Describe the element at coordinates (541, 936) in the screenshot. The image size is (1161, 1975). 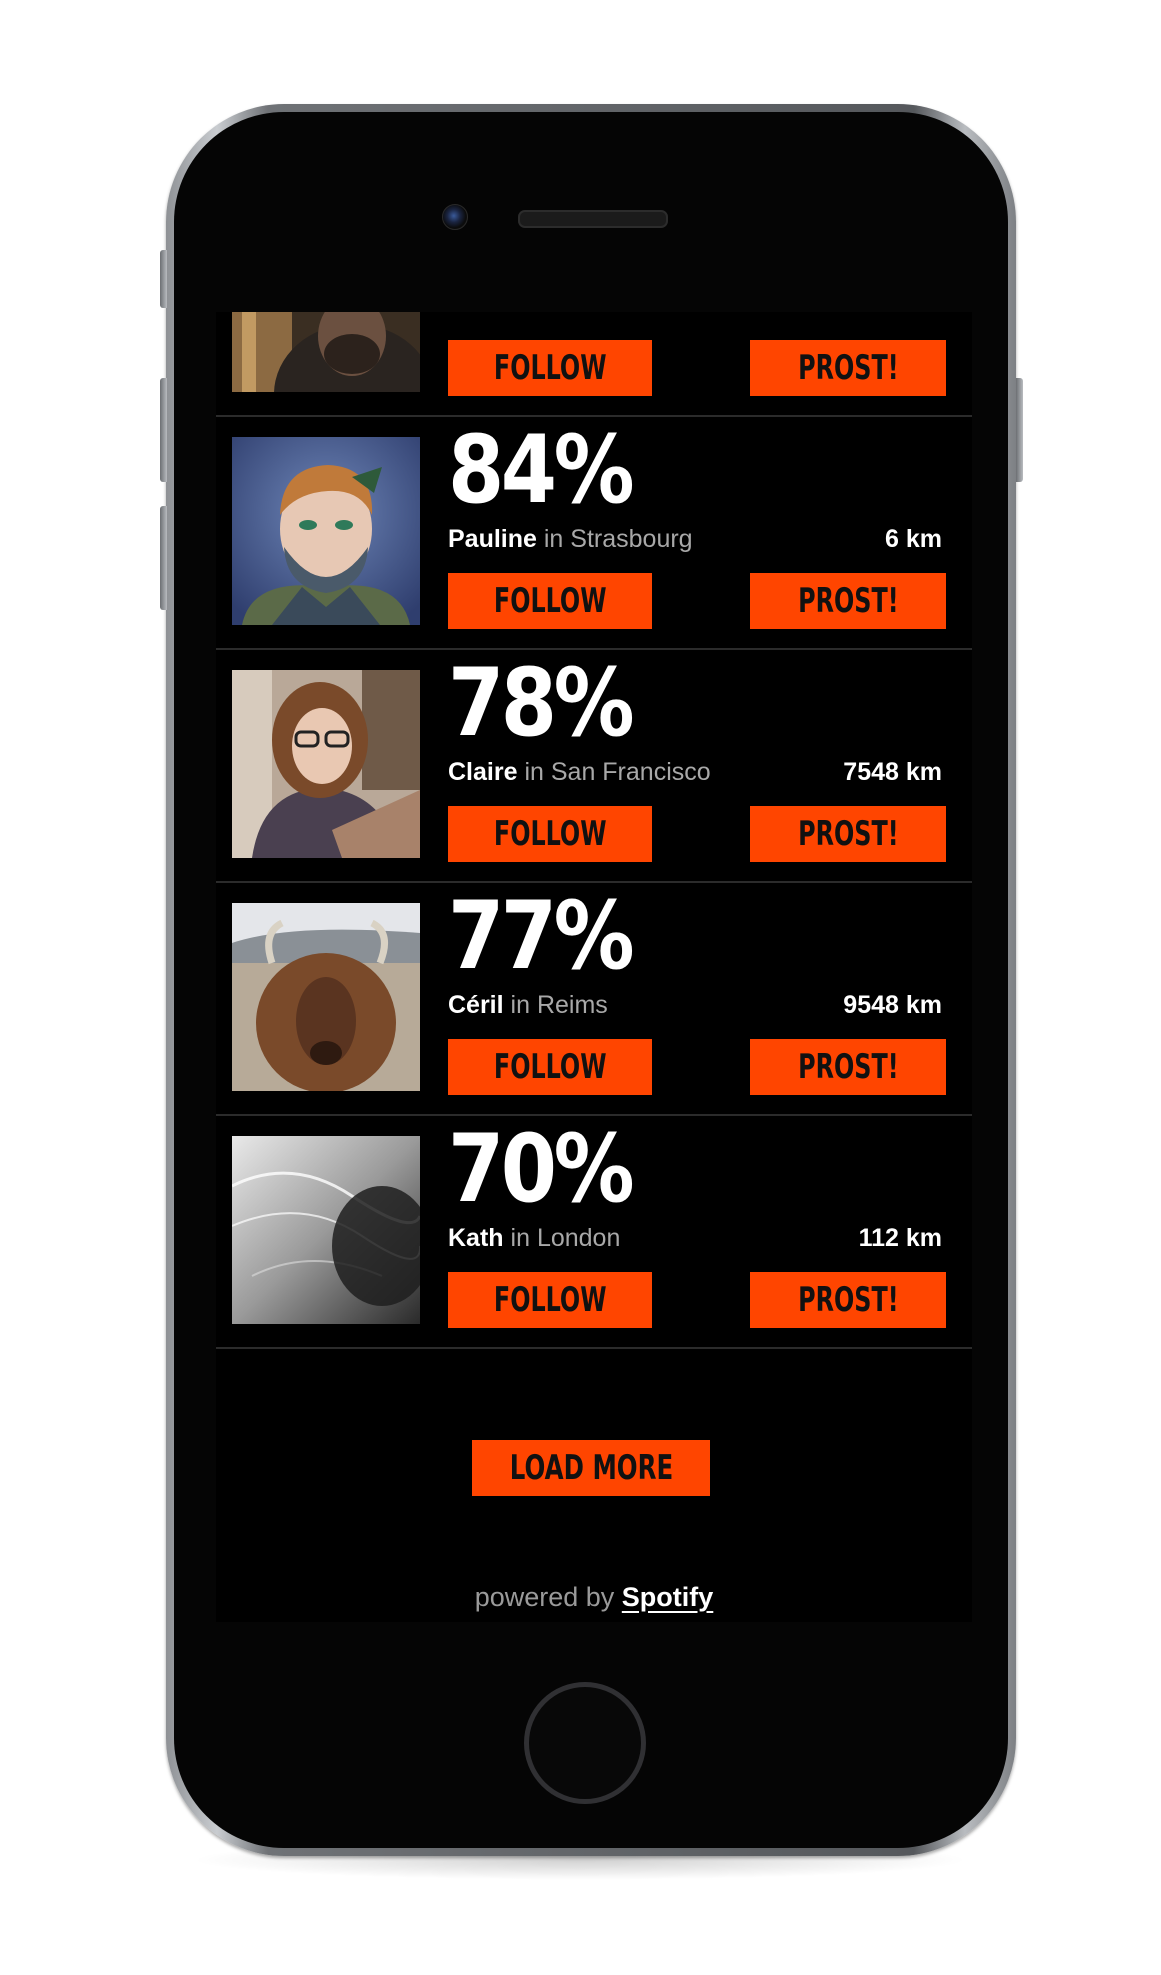
I see `match-percentage: 77%` at that location.